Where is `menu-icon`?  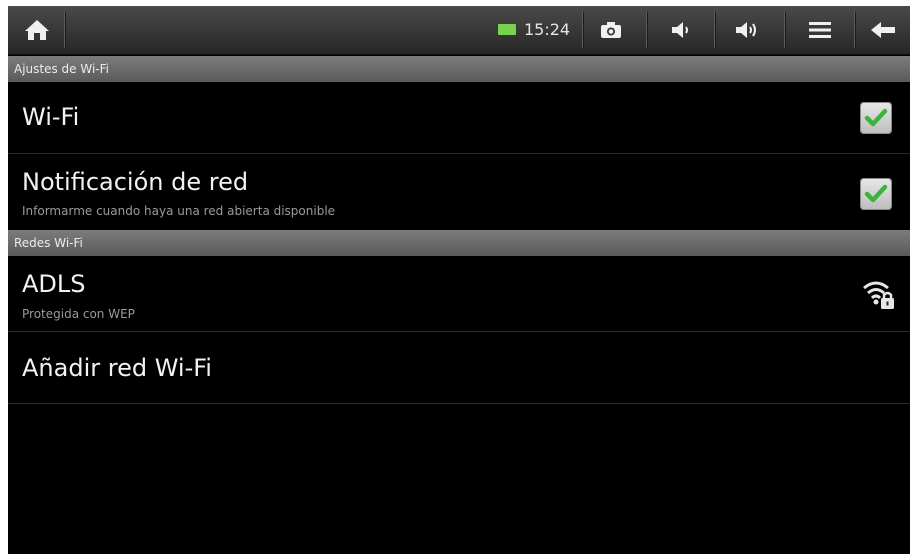
menu-icon is located at coordinates (820, 30).